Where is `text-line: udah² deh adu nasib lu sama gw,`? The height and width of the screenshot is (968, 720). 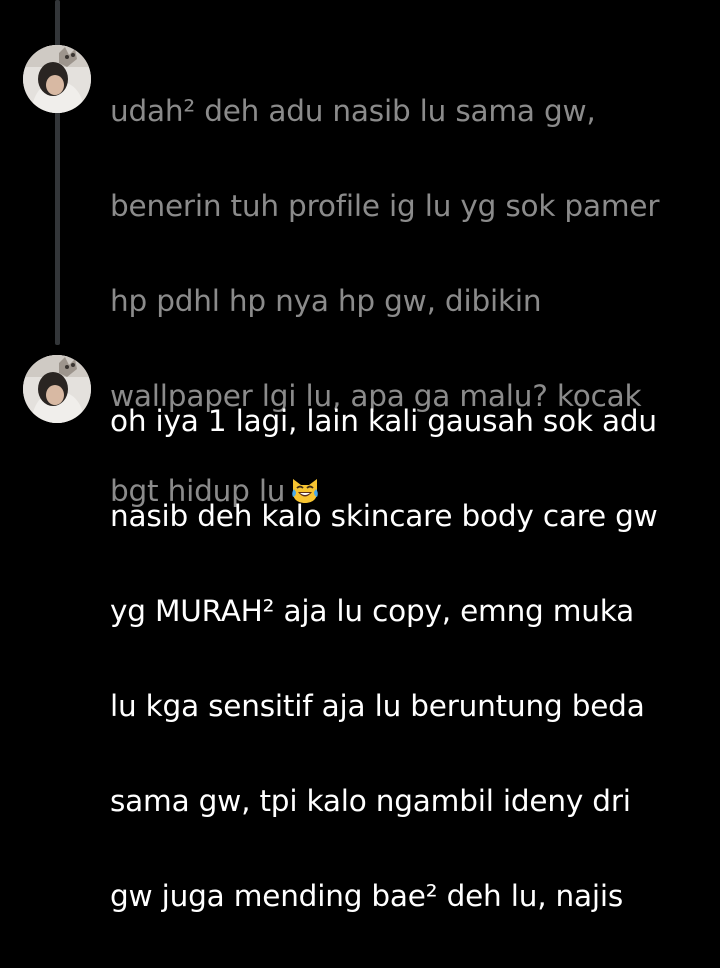 text-line: udah² deh adu nasib lu sama gw, is located at coordinates (353, 110).